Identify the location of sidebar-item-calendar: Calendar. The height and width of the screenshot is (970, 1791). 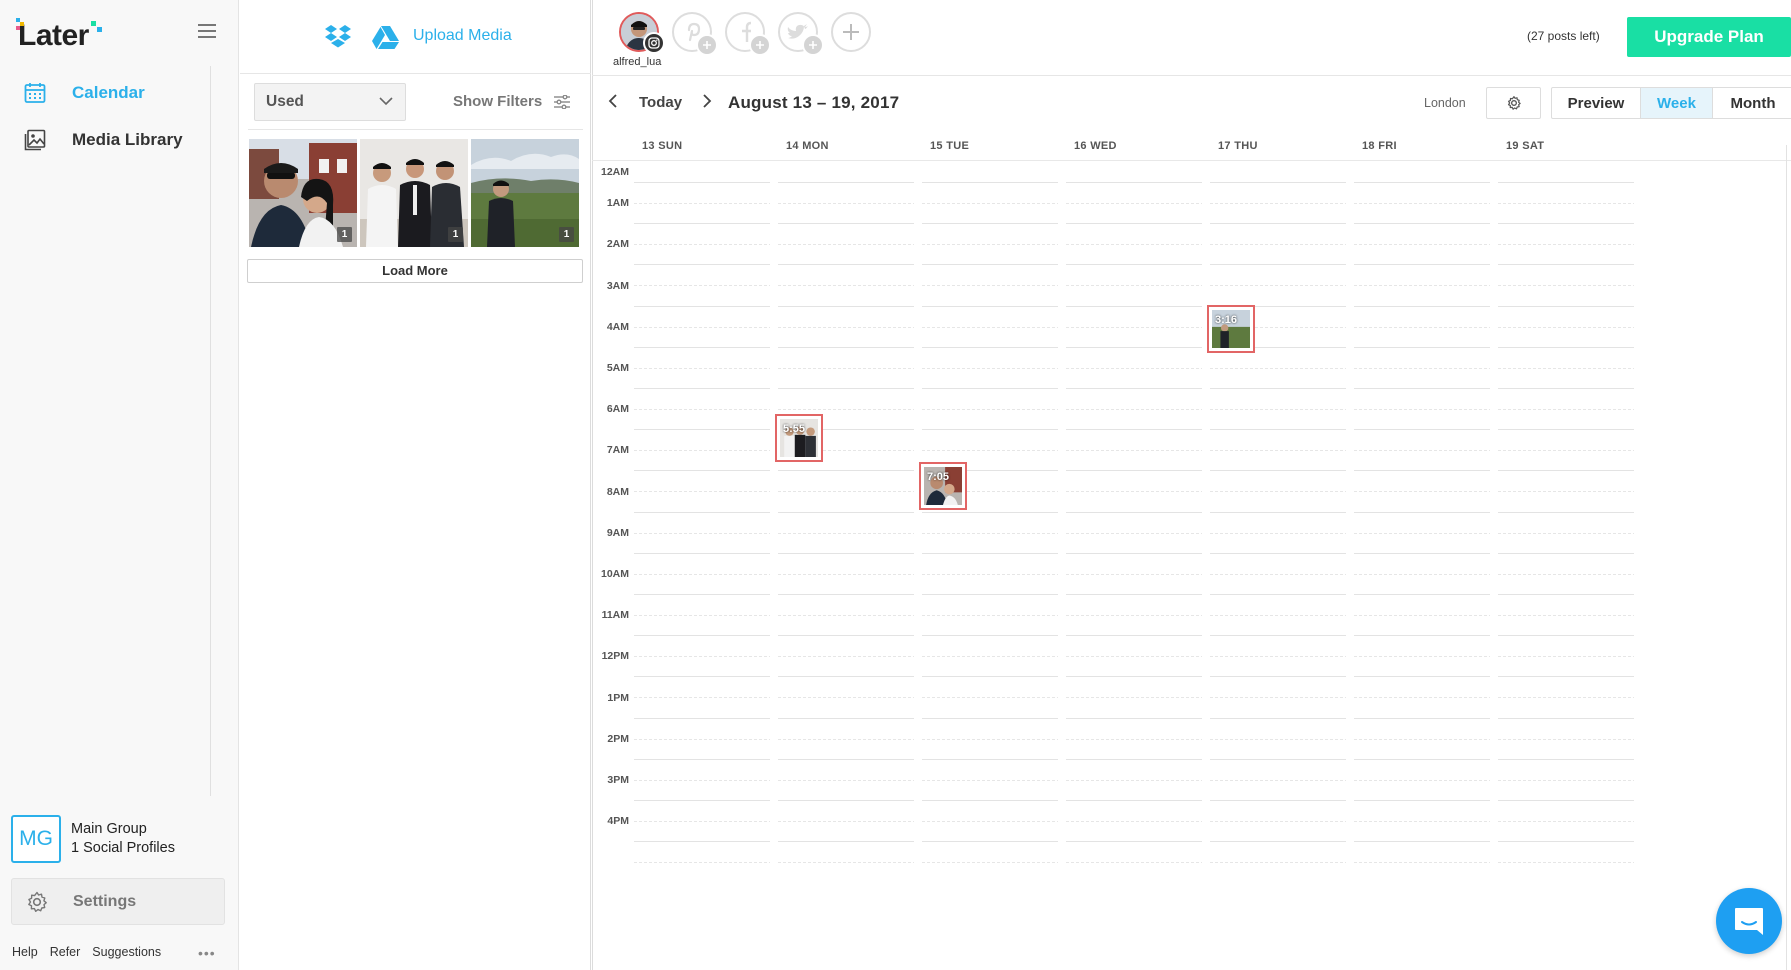
(83, 93).